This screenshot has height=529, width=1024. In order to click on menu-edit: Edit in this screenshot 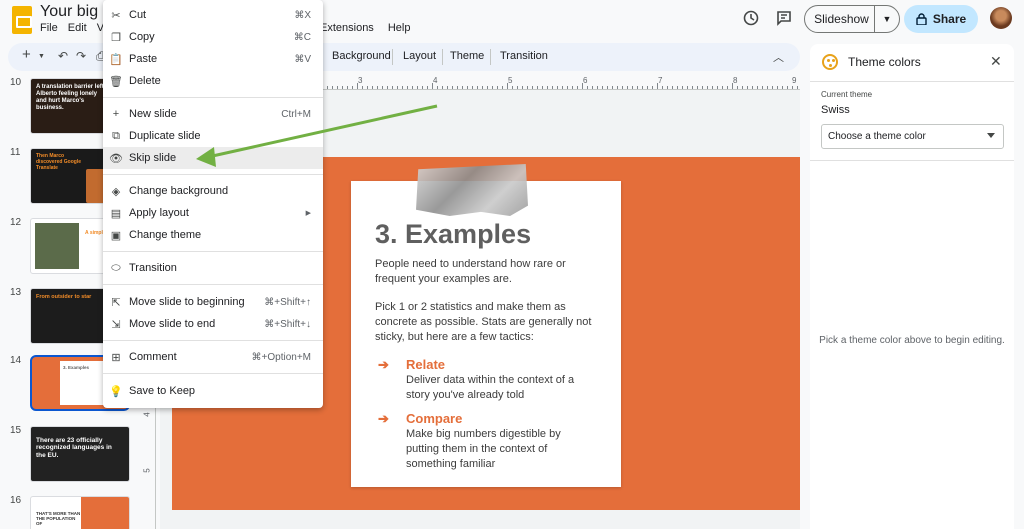, I will do `click(77, 28)`.